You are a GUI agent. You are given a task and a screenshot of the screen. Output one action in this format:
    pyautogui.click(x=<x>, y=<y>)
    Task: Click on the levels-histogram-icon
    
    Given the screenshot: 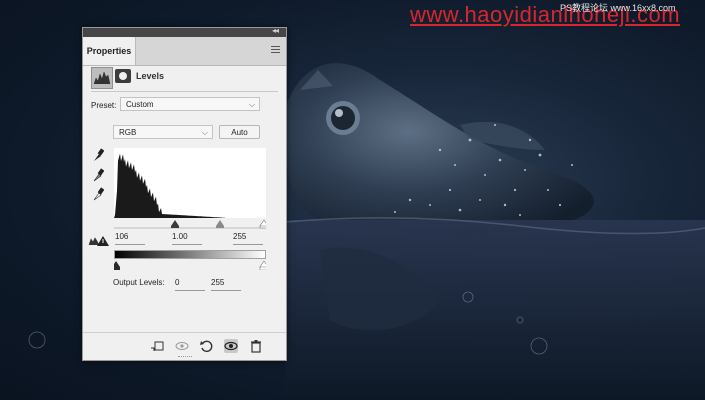 What is the action you would take?
    pyautogui.click(x=102, y=78)
    